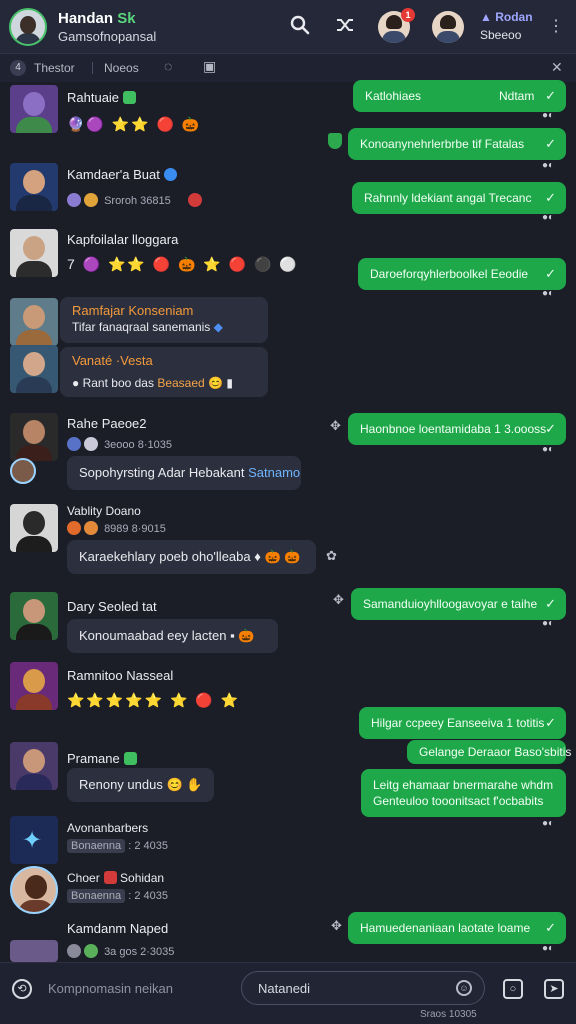 The width and height of the screenshot is (576, 1024). What do you see at coordinates (54, 68) in the screenshot?
I see `tab-thestor: Thestor` at bounding box center [54, 68].